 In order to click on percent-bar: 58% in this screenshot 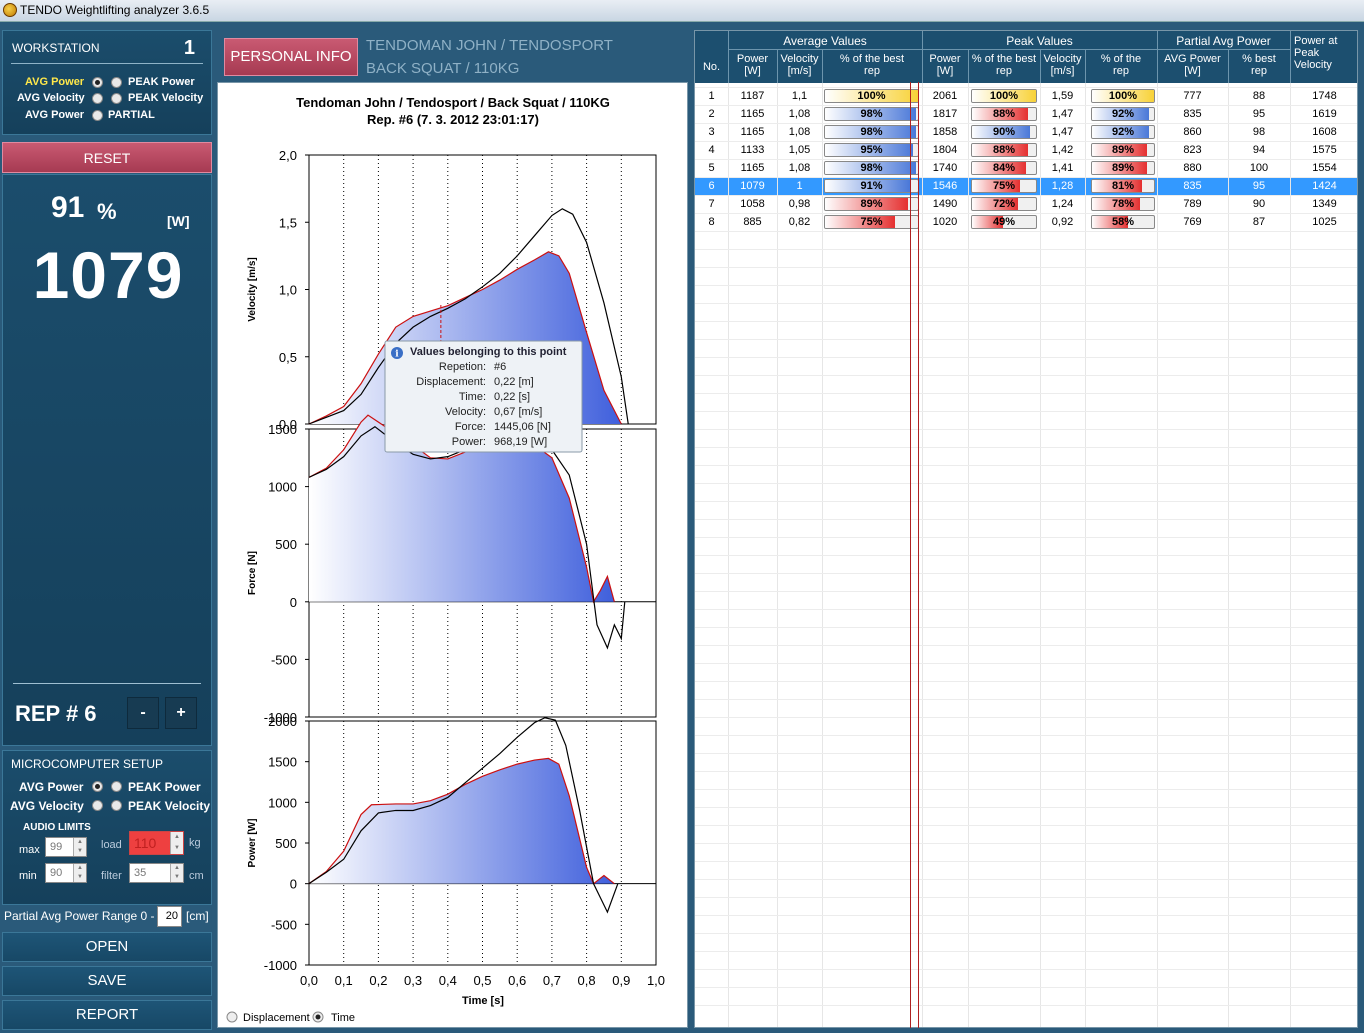, I will do `click(1123, 222)`.